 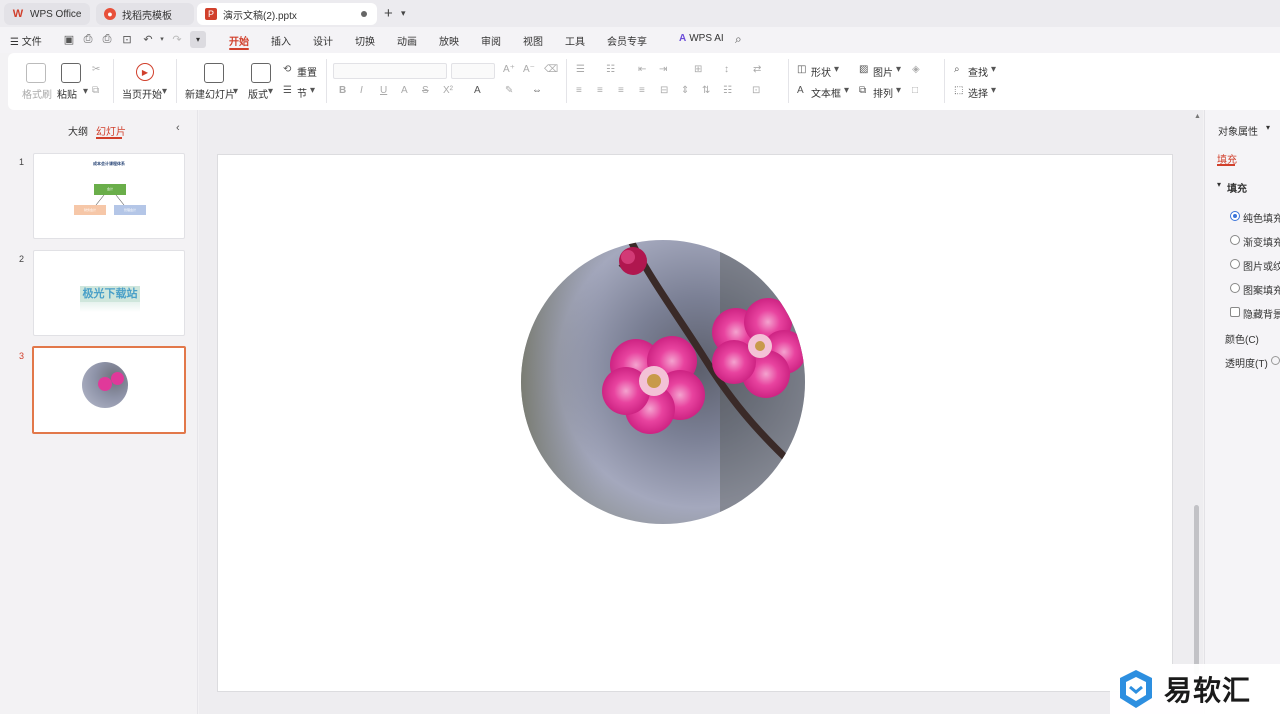 What do you see at coordinates (916, 69) in the screenshot?
I see `fill-icon: ◈` at bounding box center [916, 69].